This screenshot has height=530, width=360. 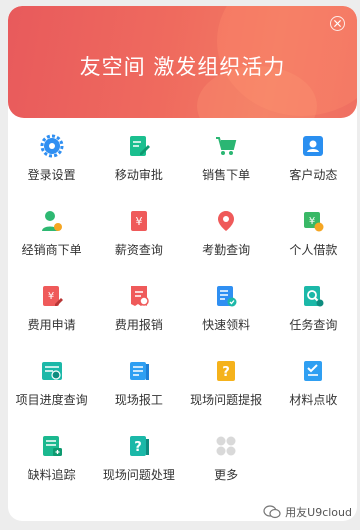 I want to click on close-icon, so click(x=337, y=23).